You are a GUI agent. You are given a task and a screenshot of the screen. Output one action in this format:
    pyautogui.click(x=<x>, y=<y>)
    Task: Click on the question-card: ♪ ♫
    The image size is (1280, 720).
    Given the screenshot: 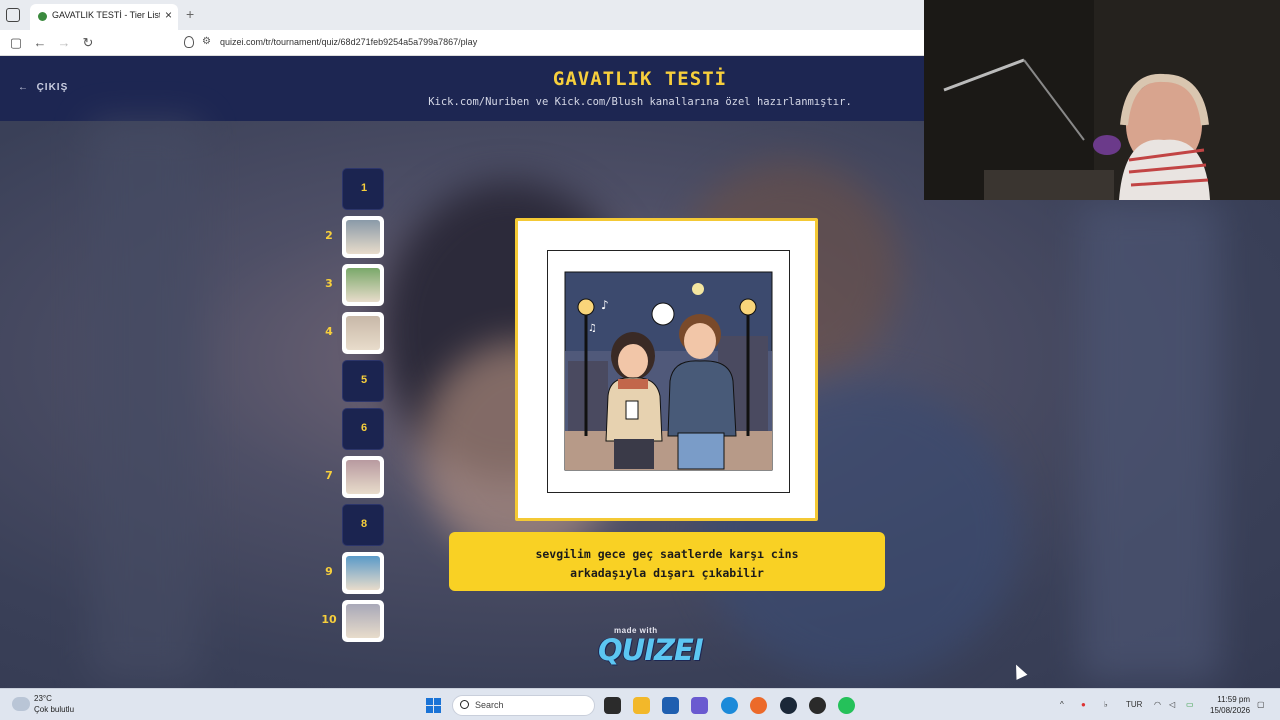 What is the action you would take?
    pyautogui.click(x=666, y=369)
    